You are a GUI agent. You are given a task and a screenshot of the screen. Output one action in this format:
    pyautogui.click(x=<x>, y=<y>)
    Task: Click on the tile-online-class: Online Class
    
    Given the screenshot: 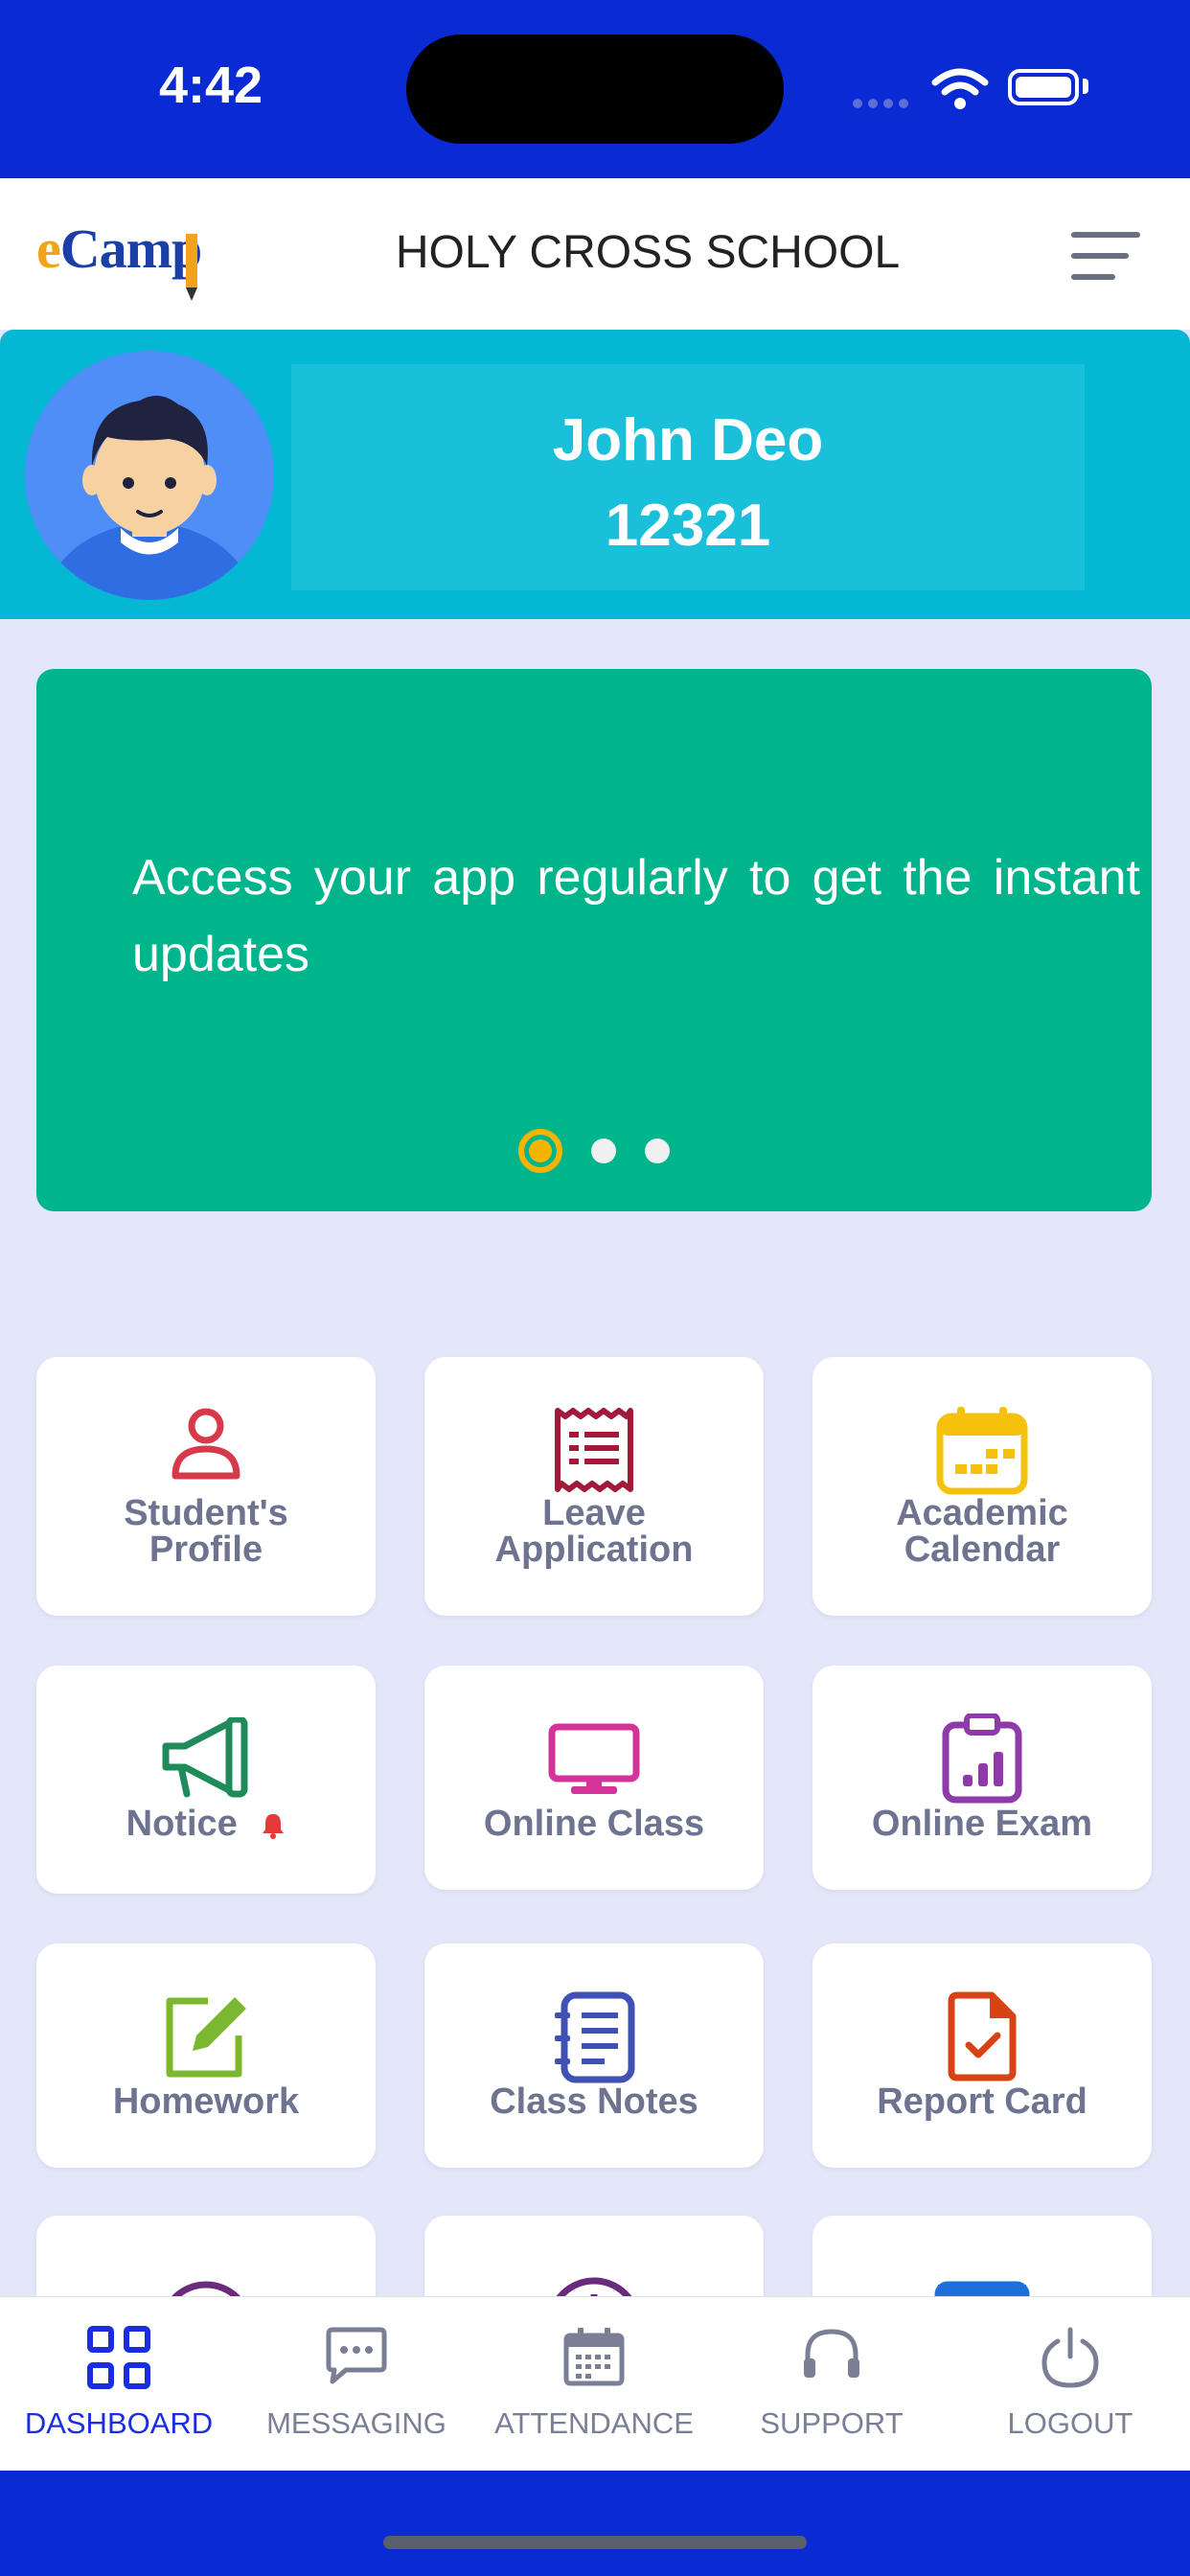 What is the action you would take?
    pyautogui.click(x=594, y=1778)
    